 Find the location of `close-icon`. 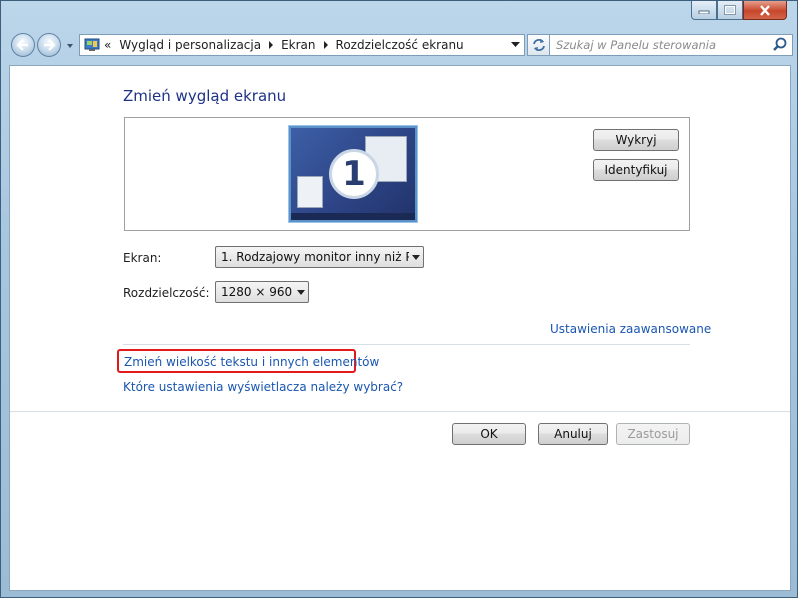

close-icon is located at coordinates (765, 10).